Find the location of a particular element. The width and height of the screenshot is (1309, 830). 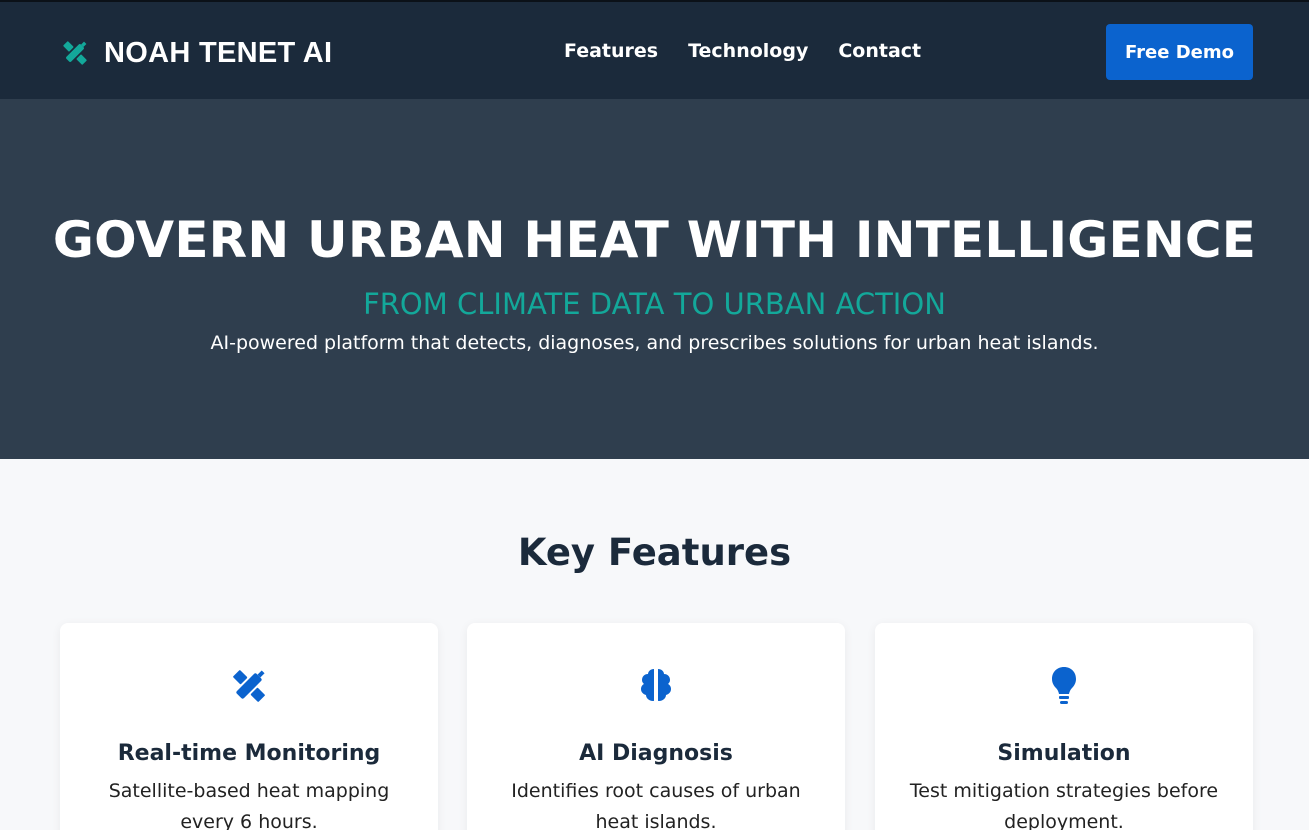

hero-title: GOVERN URBAN HEAT WITH INTELLIGENCE is located at coordinates (654, 240).